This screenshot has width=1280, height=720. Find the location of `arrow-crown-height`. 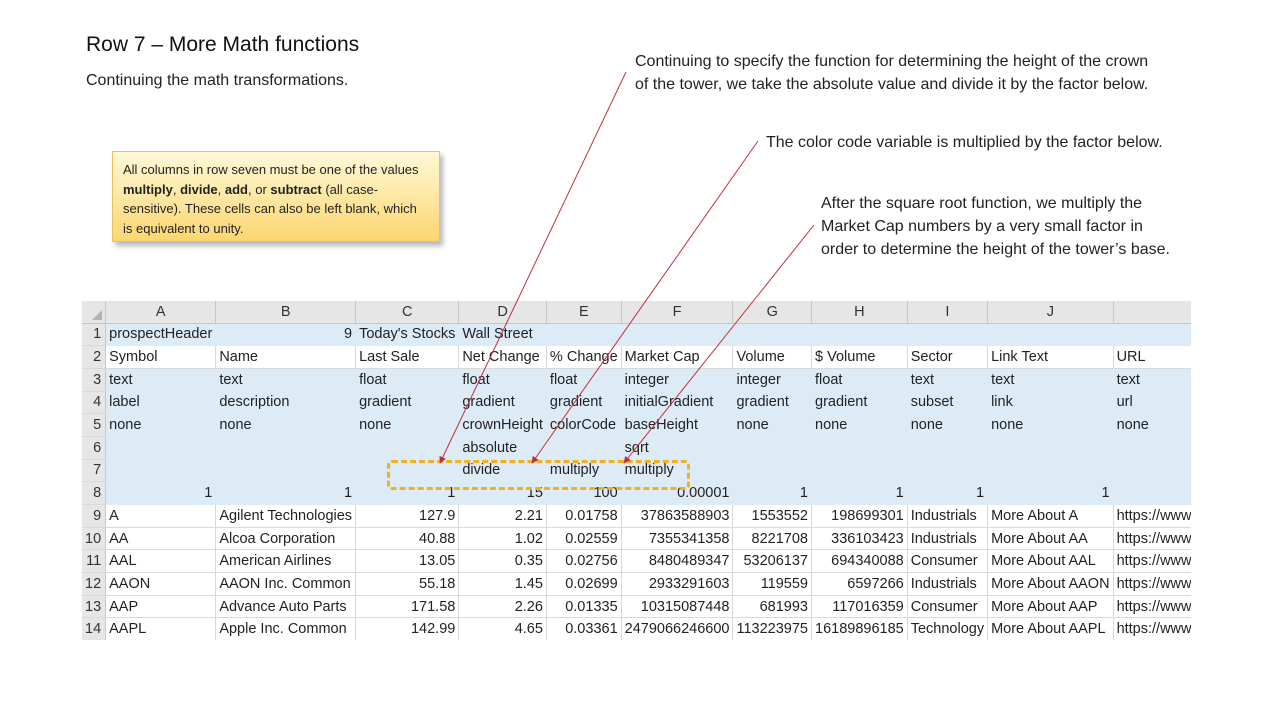

arrow-crown-height is located at coordinates (533, 267).